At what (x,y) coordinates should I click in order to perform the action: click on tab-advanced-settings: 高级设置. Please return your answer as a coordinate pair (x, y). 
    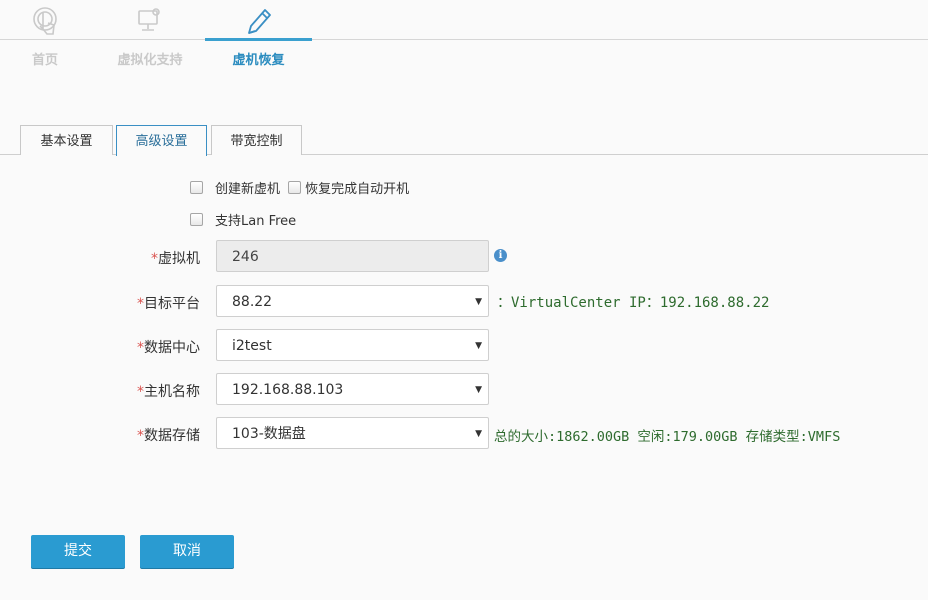
    Looking at the image, I should click on (161, 140).